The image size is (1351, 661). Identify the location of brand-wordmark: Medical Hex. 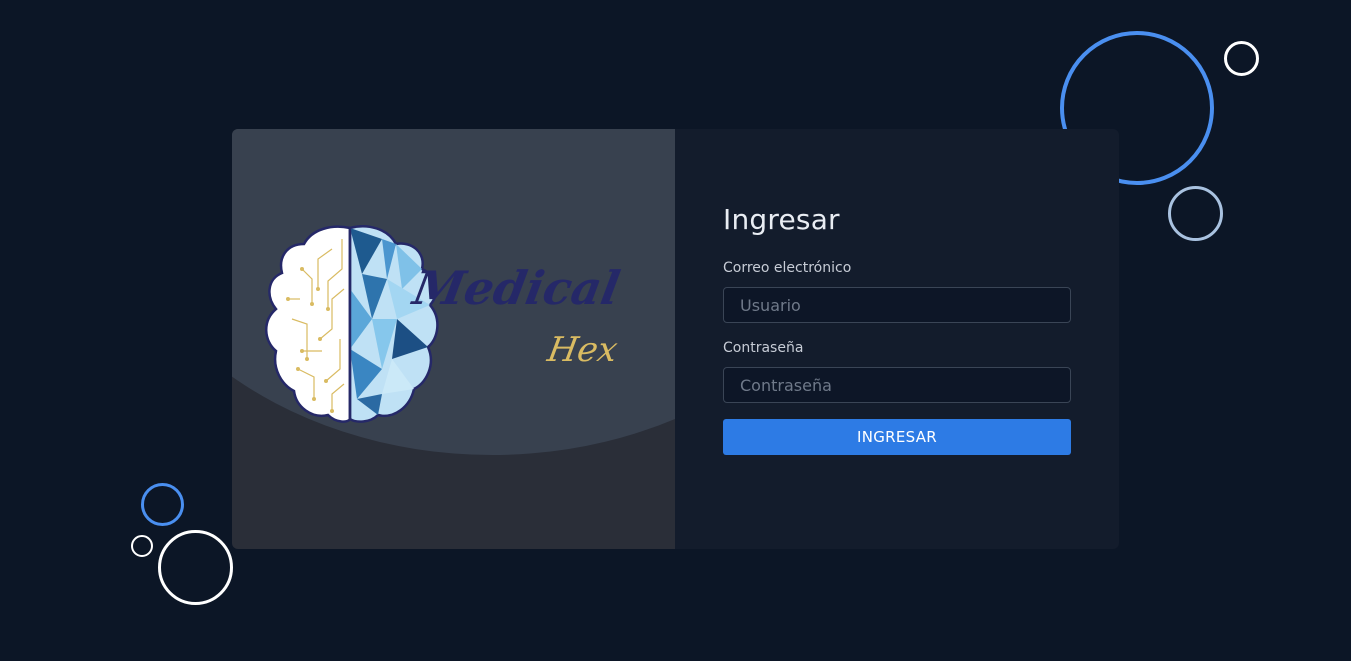
(515, 315).